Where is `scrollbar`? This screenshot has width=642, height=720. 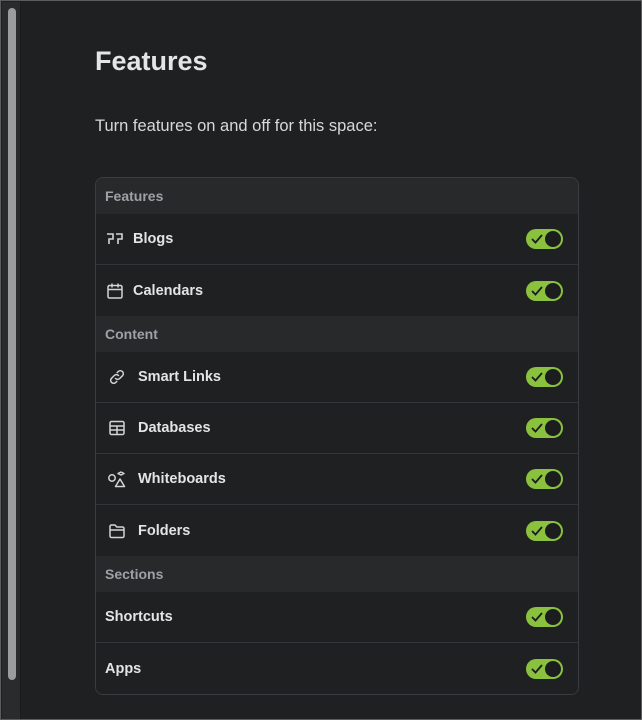 scrollbar is located at coordinates (12, 344).